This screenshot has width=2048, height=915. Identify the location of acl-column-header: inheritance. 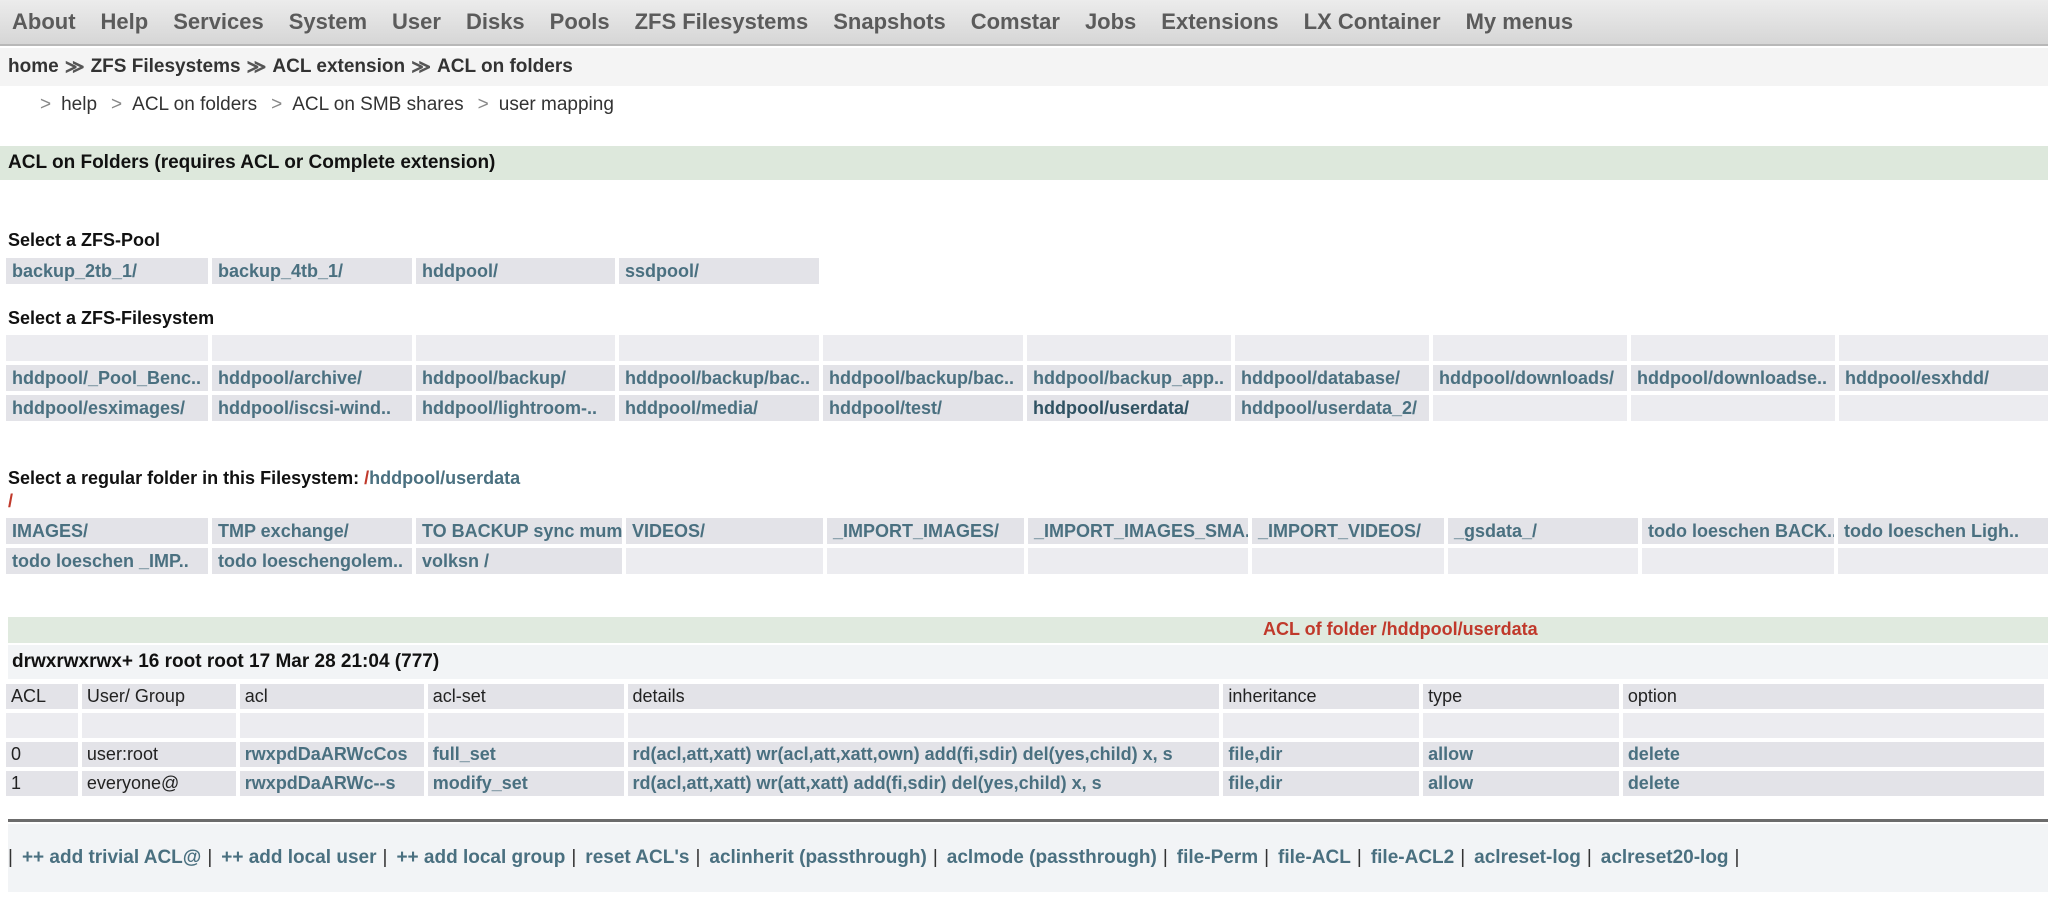
(1321, 696).